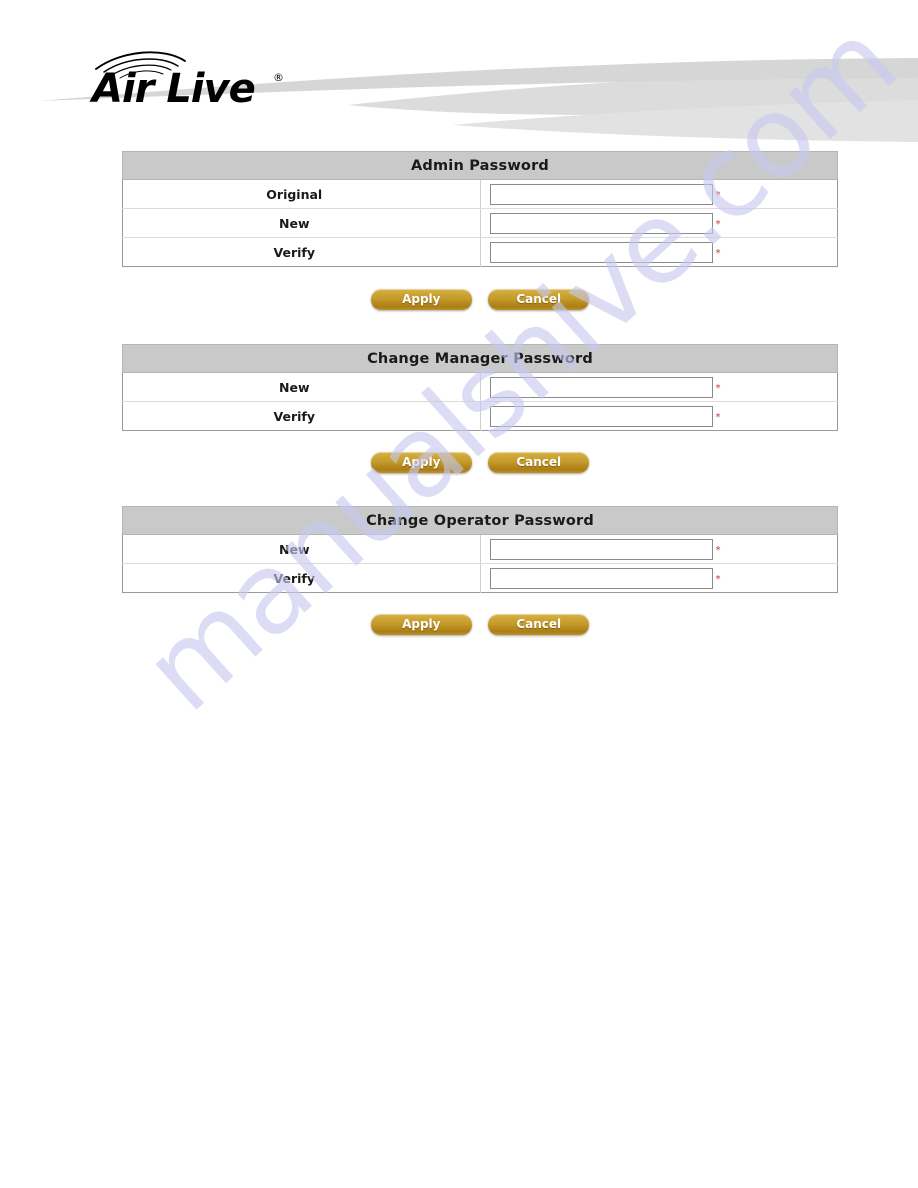  What do you see at coordinates (539, 299) in the screenshot?
I see `admin-cancel-button: Cancel` at bounding box center [539, 299].